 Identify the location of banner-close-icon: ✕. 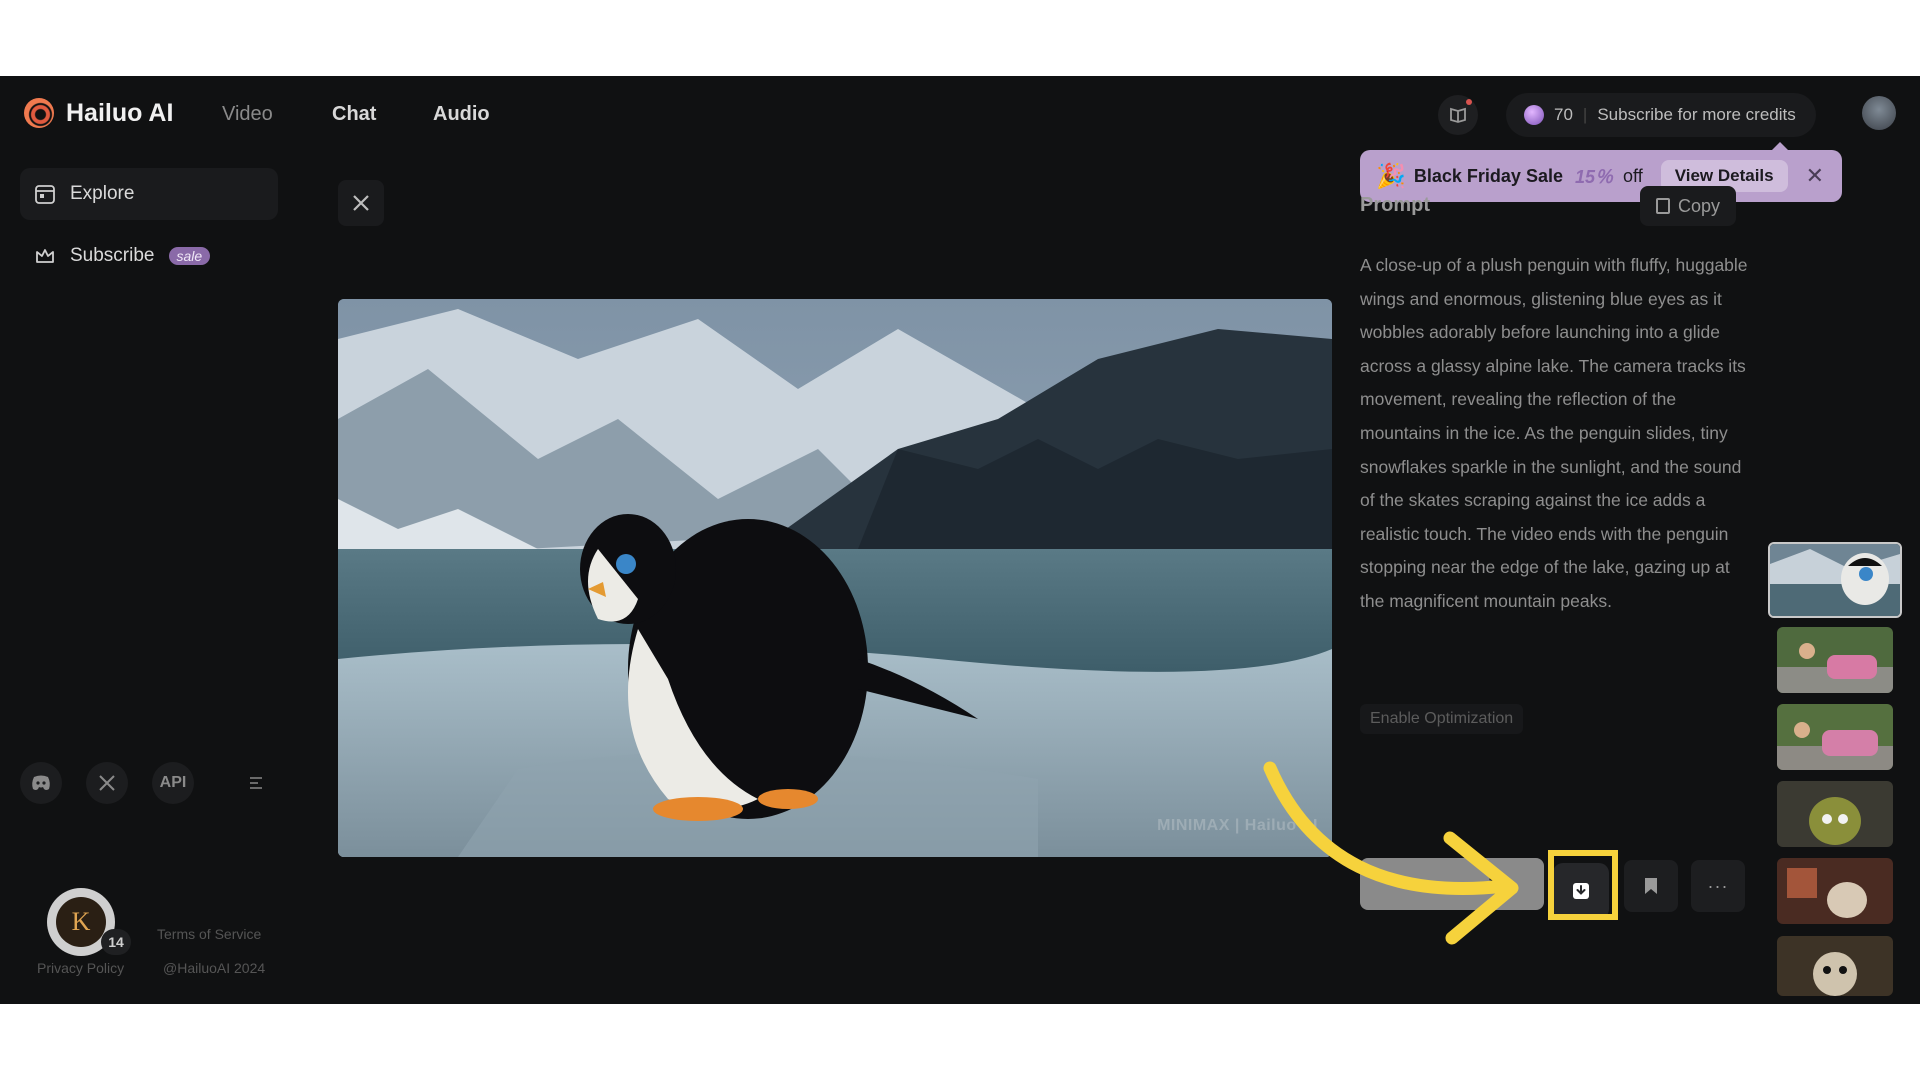
(1815, 176).